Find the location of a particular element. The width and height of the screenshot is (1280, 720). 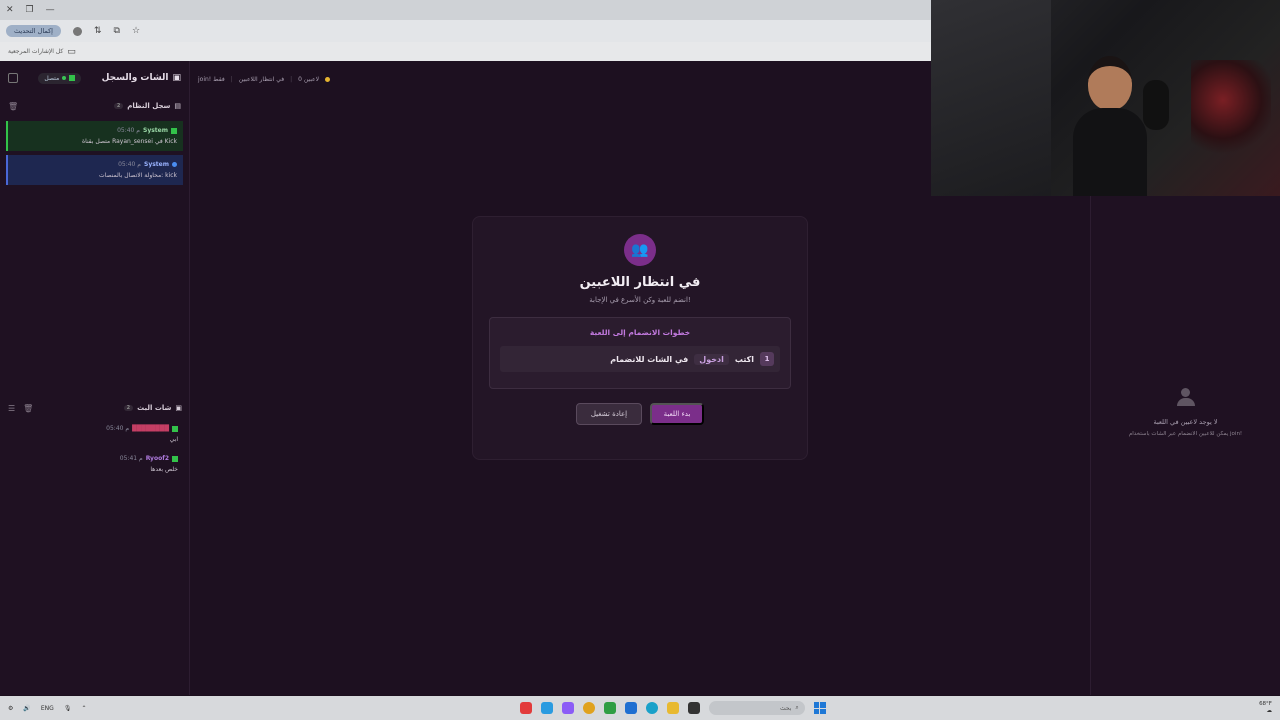

chat-text: خلص بعدها is located at coordinates (164, 469).